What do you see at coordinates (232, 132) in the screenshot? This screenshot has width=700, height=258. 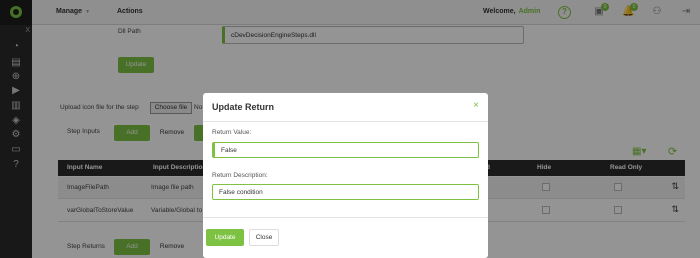 I see `return-value-label: Return Value:` at bounding box center [232, 132].